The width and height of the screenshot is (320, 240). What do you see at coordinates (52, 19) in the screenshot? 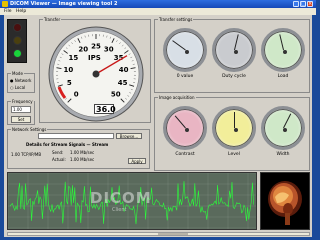
I see `main-gauge-label: Transfer` at bounding box center [52, 19].